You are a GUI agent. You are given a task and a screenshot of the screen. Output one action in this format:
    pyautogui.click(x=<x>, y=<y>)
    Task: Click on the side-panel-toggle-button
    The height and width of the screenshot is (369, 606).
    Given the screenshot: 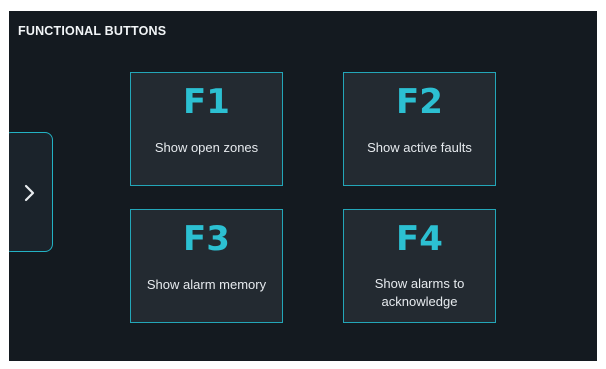 What is the action you would take?
    pyautogui.click(x=31, y=192)
    